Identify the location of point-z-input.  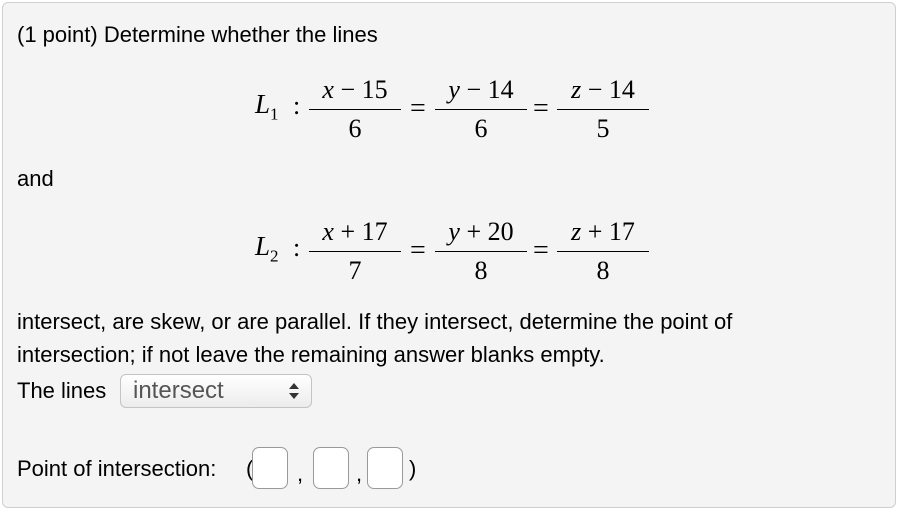
(385, 468).